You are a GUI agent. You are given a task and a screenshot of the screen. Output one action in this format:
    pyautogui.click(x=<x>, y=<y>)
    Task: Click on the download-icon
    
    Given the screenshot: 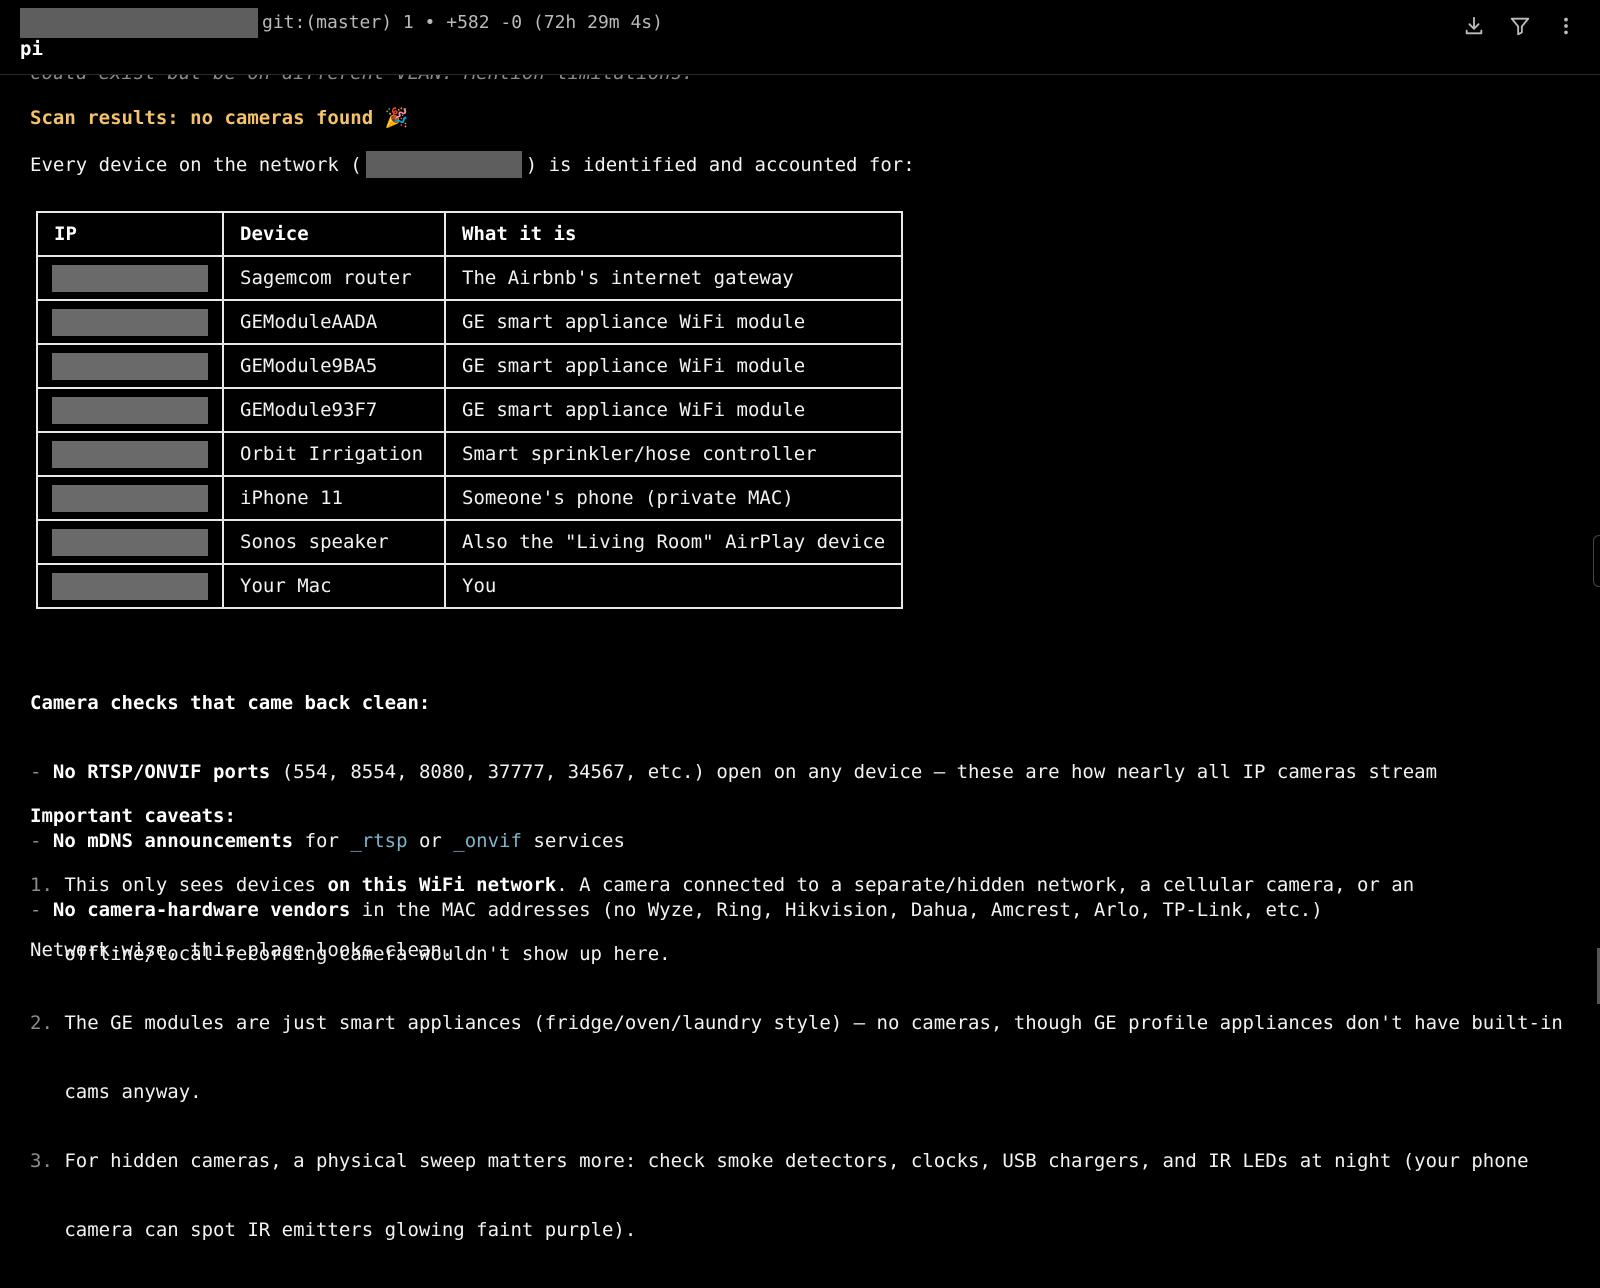 What is the action you would take?
    pyautogui.click(x=1474, y=26)
    